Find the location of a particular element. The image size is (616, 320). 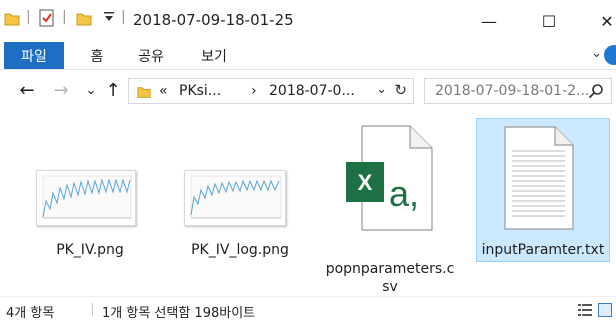

close-icon: ✕ is located at coordinates (607, 21).